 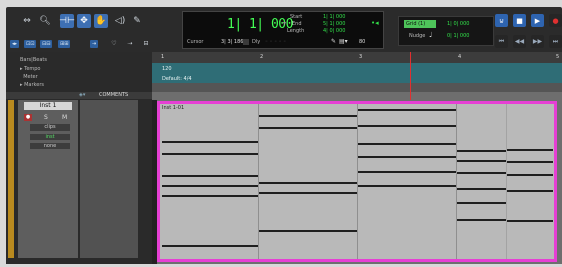 I want to click on grid-num-label: (1), so click(x=422, y=24).